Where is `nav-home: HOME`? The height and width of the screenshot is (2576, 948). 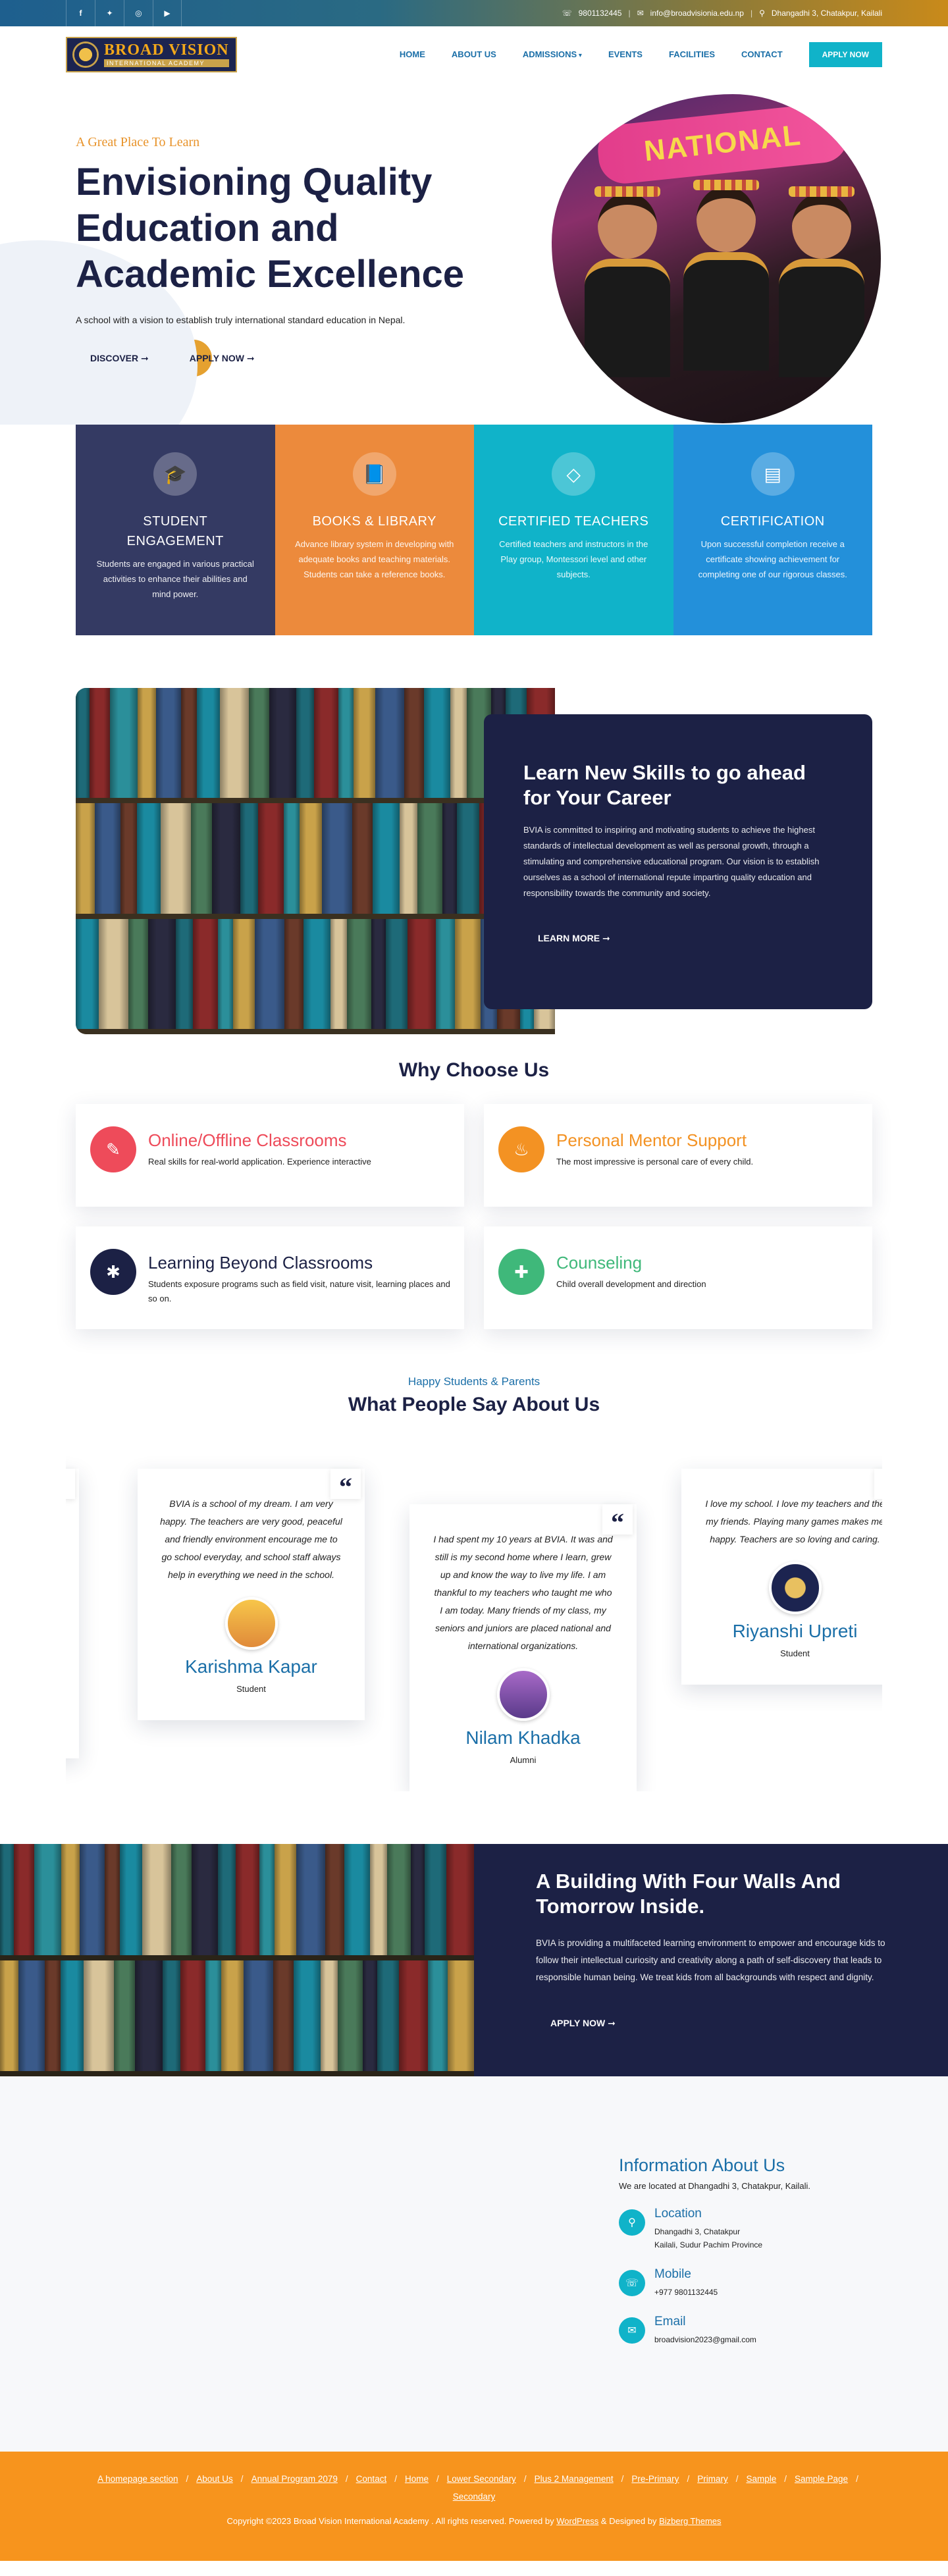
nav-home: HOME is located at coordinates (413, 54).